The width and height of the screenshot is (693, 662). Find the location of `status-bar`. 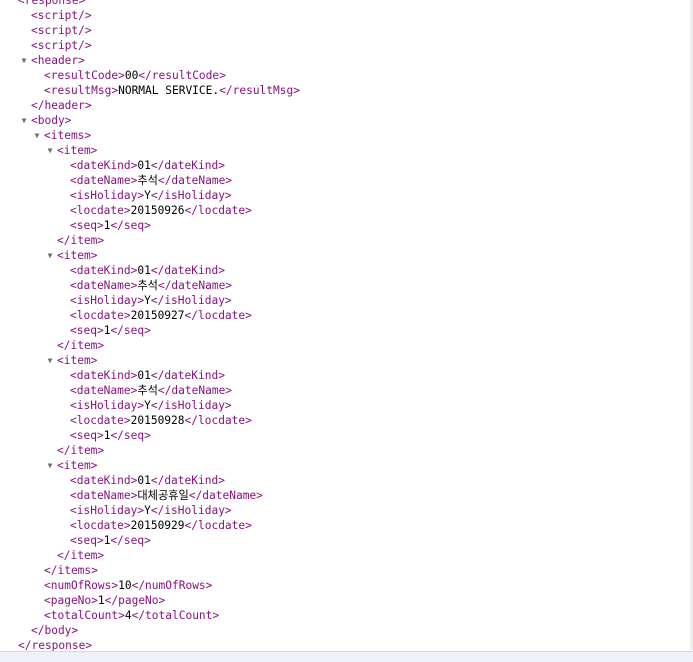

status-bar is located at coordinates (346, 656).